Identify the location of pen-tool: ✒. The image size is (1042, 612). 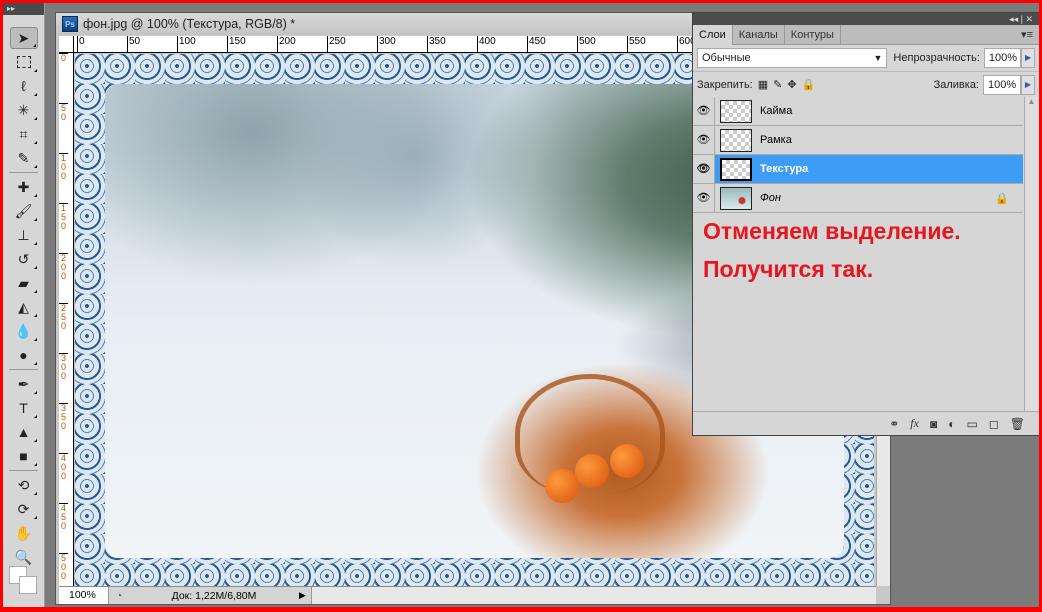
(24, 384).